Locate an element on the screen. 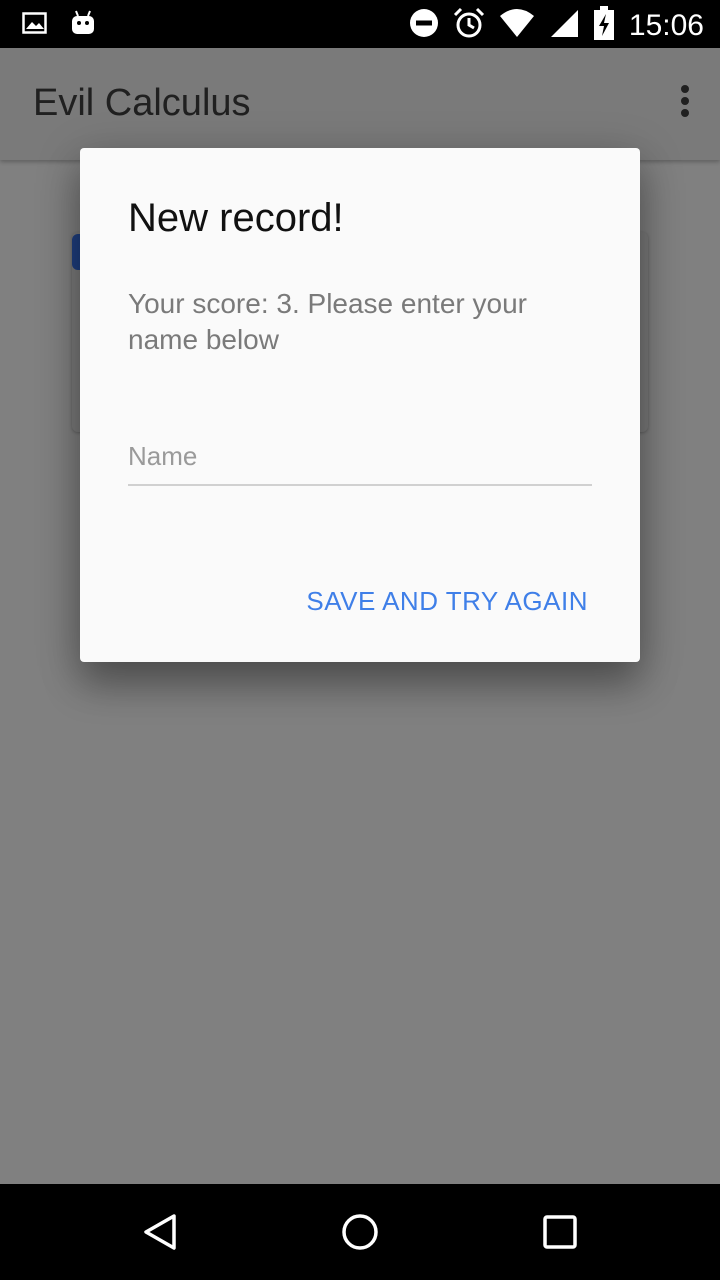 Image resolution: width=720 pixels, height=1280 pixels. dialog-title: New record! is located at coordinates (236, 218).